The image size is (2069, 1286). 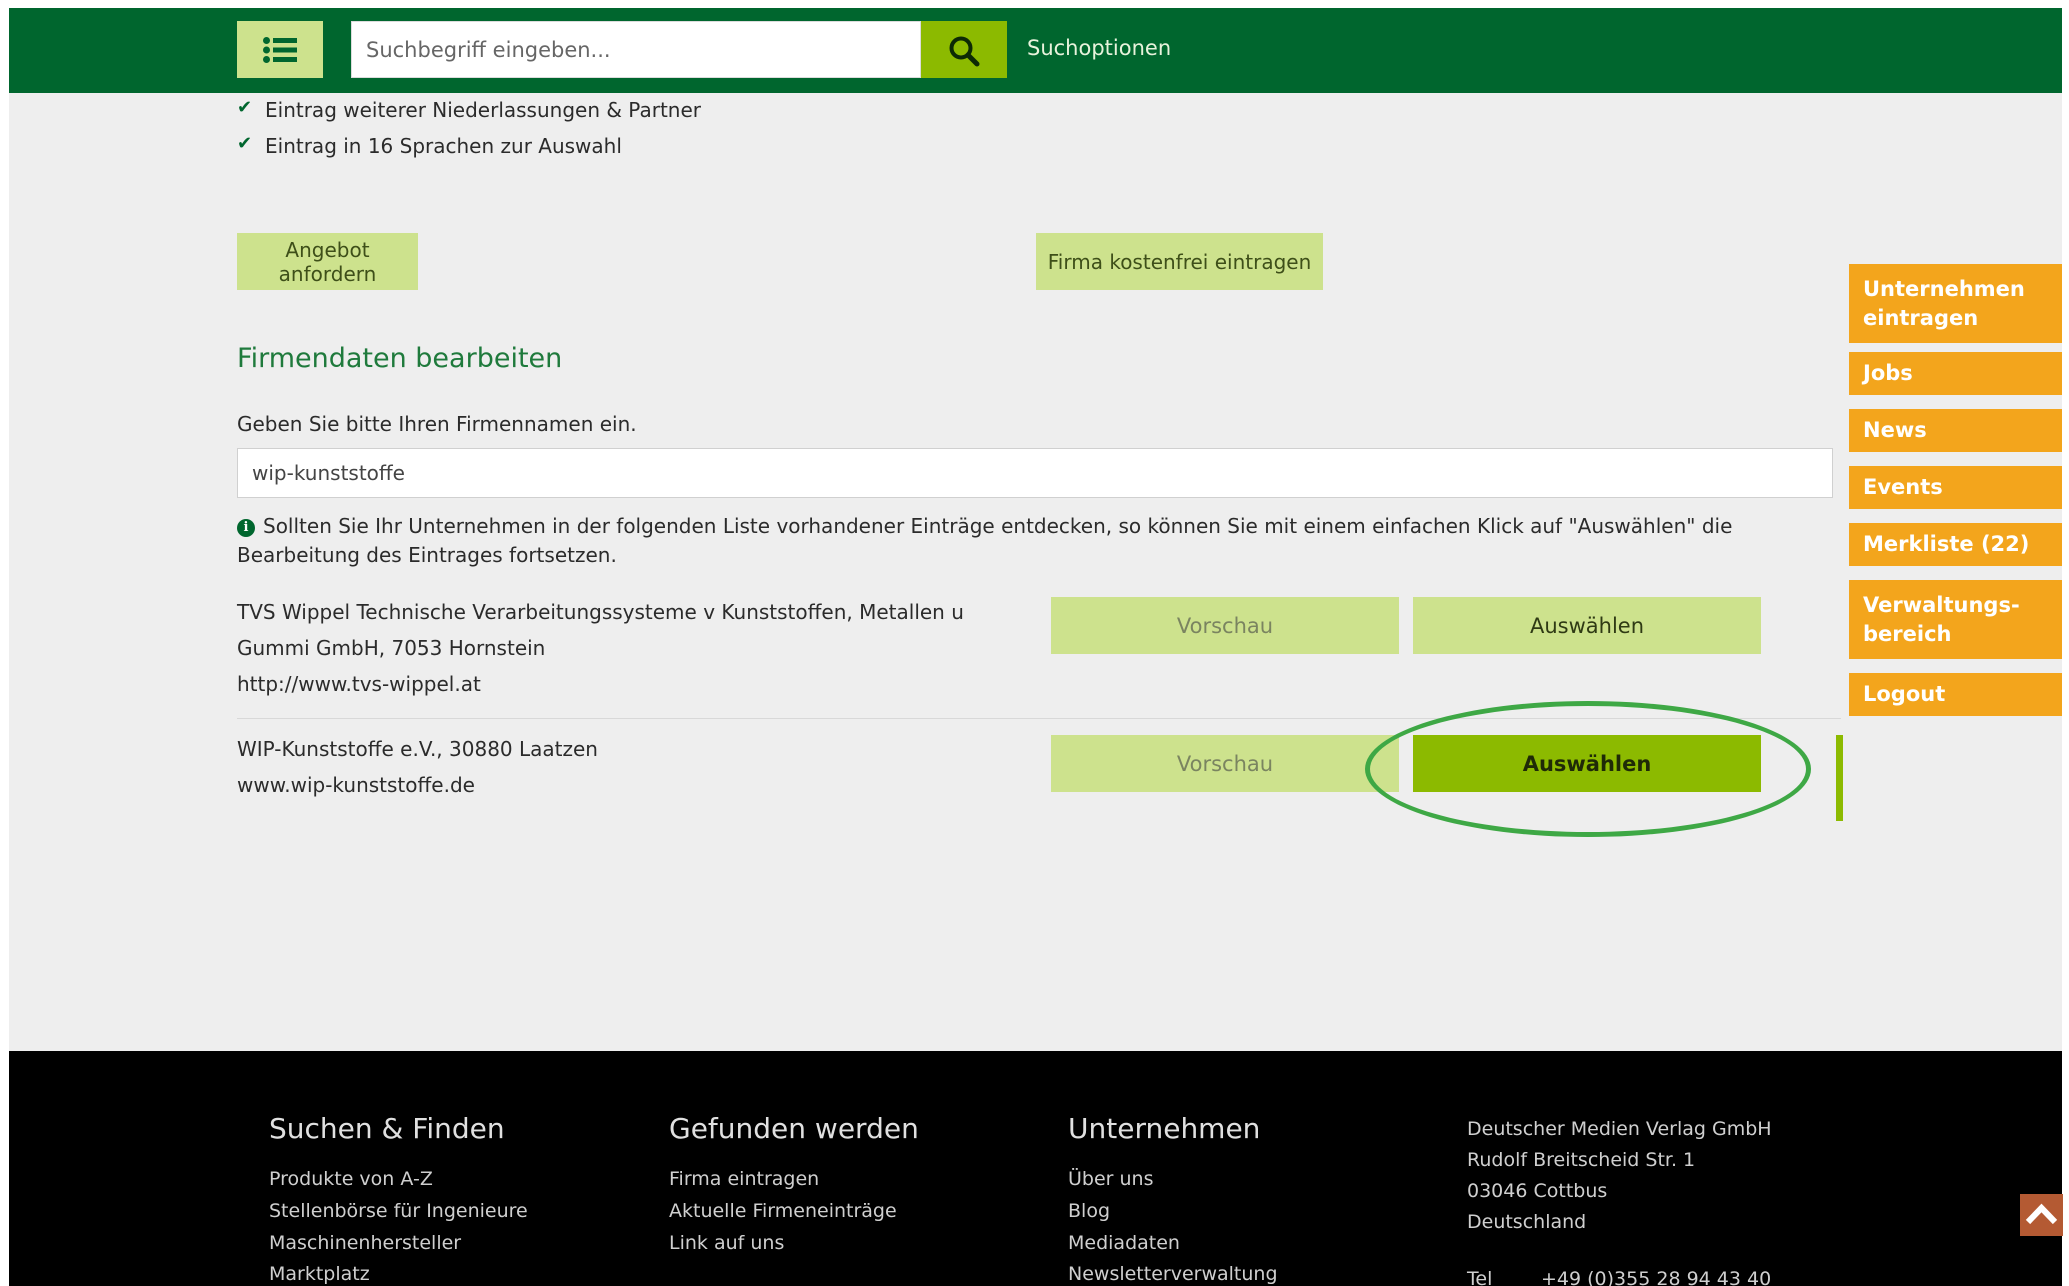 I want to click on list-menu-icon, so click(x=280, y=50).